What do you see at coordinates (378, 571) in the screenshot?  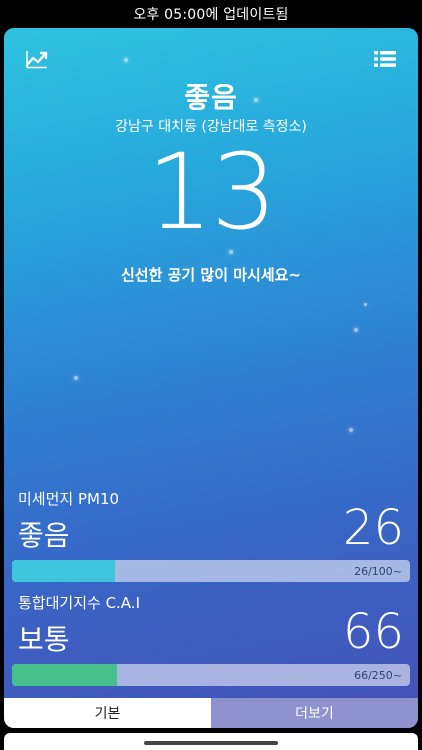 I see `pm10-bar-text: 26/100~` at bounding box center [378, 571].